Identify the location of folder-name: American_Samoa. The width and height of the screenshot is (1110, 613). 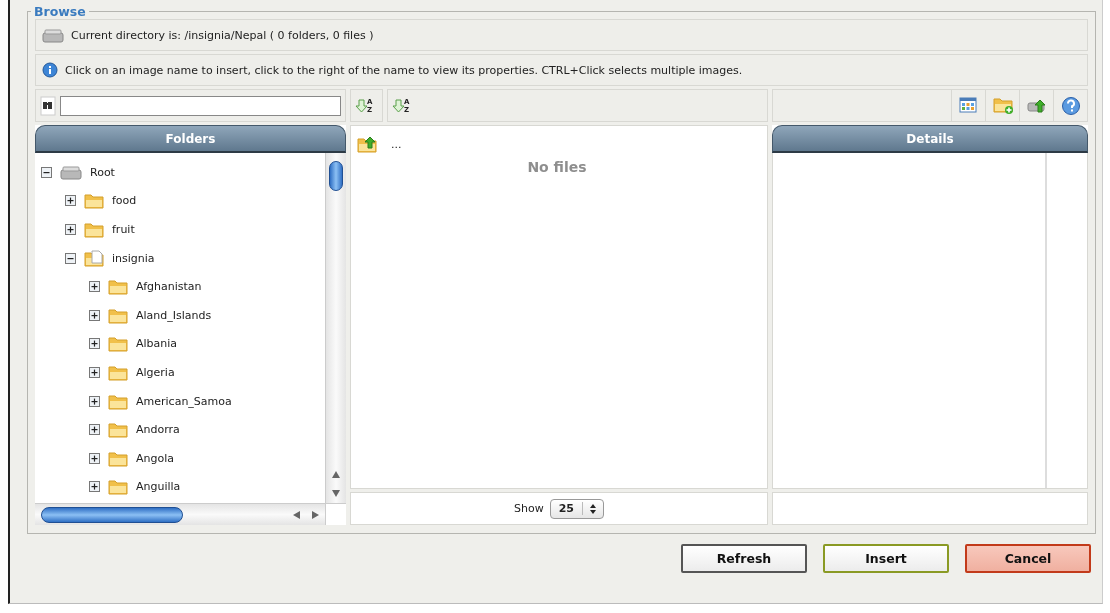
(184, 401).